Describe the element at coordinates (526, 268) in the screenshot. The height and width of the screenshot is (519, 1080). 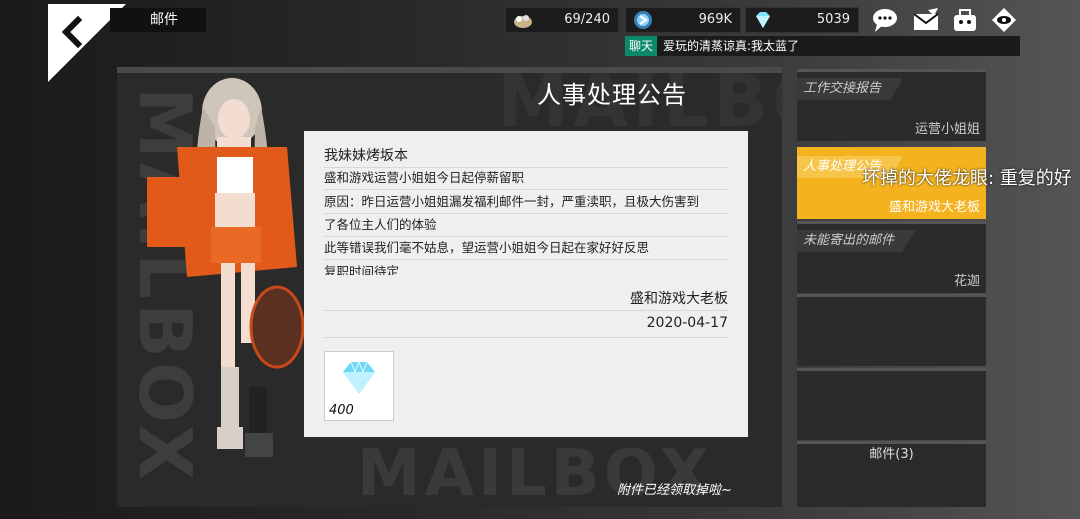
I see `mail-body-line: 复职时间待定` at that location.